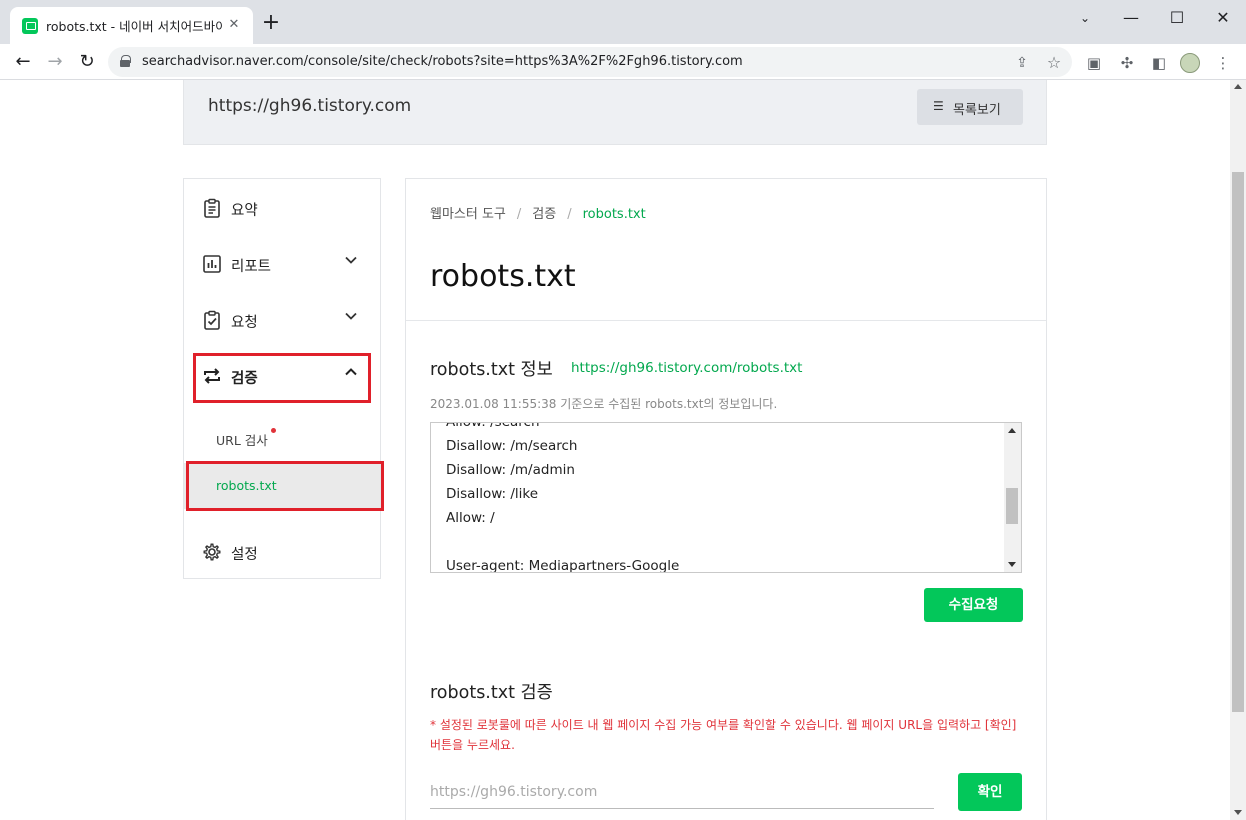  I want to click on page-scrollbar, so click(1238, 450).